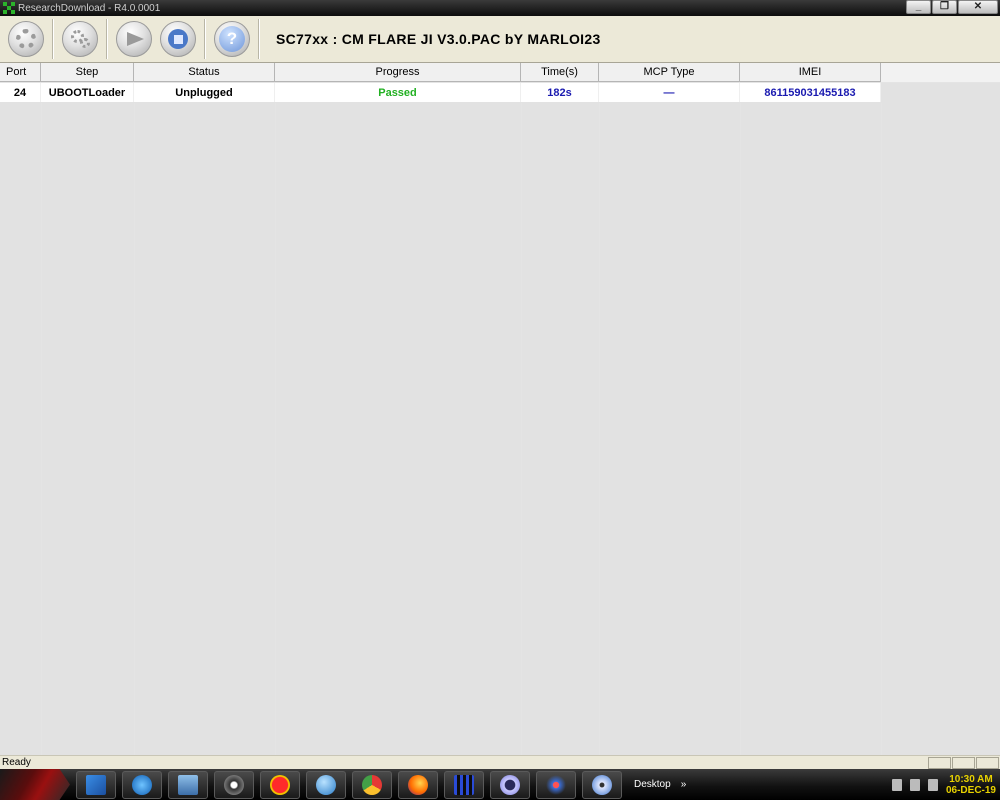 This screenshot has width=1000, height=800. I want to click on camera-icon, so click(234, 784).